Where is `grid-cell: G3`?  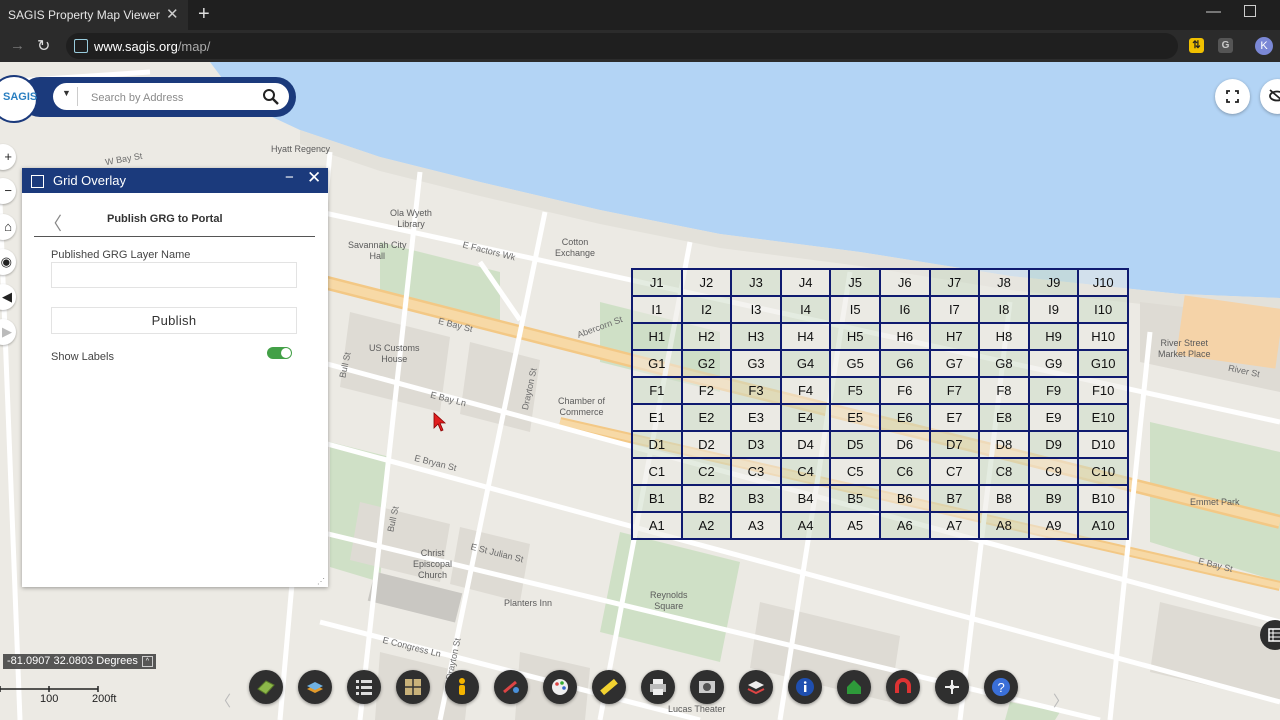 grid-cell: G3 is located at coordinates (756, 363).